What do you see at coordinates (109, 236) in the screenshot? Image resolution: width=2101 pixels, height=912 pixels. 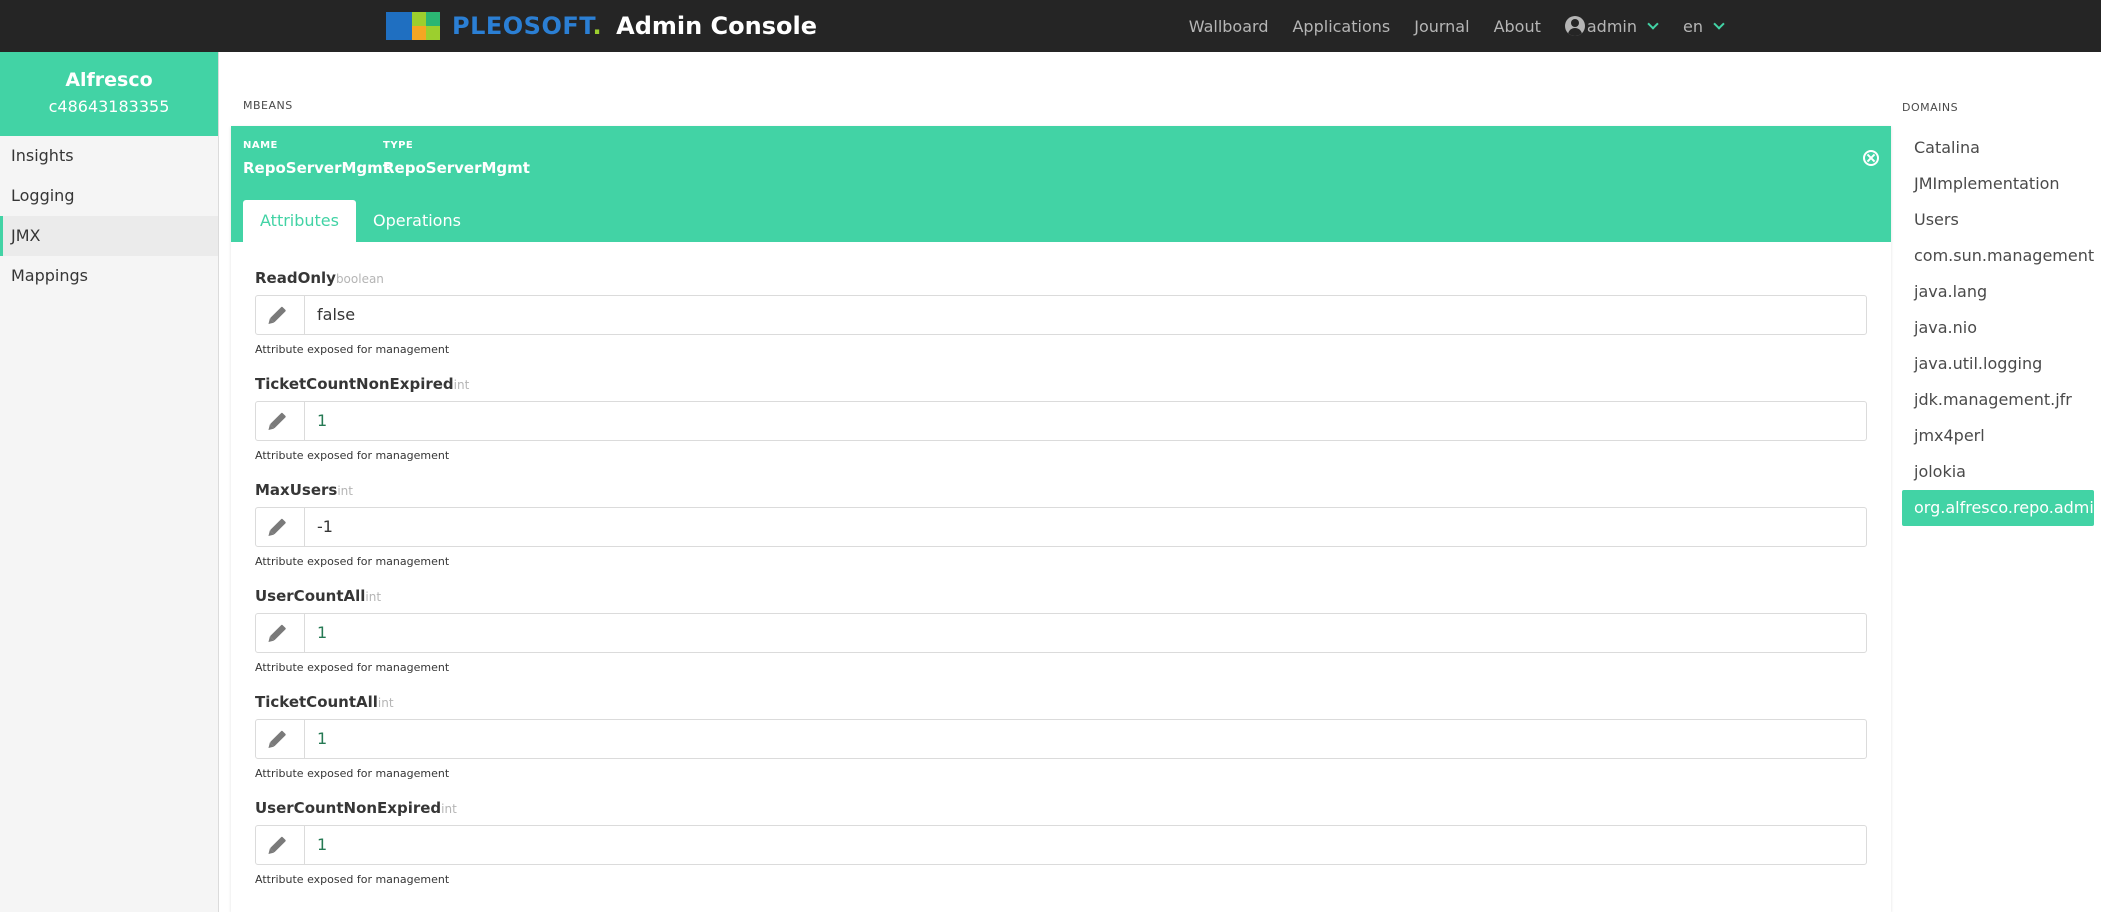 I see `sidebar-item-jmx: JMX` at bounding box center [109, 236].